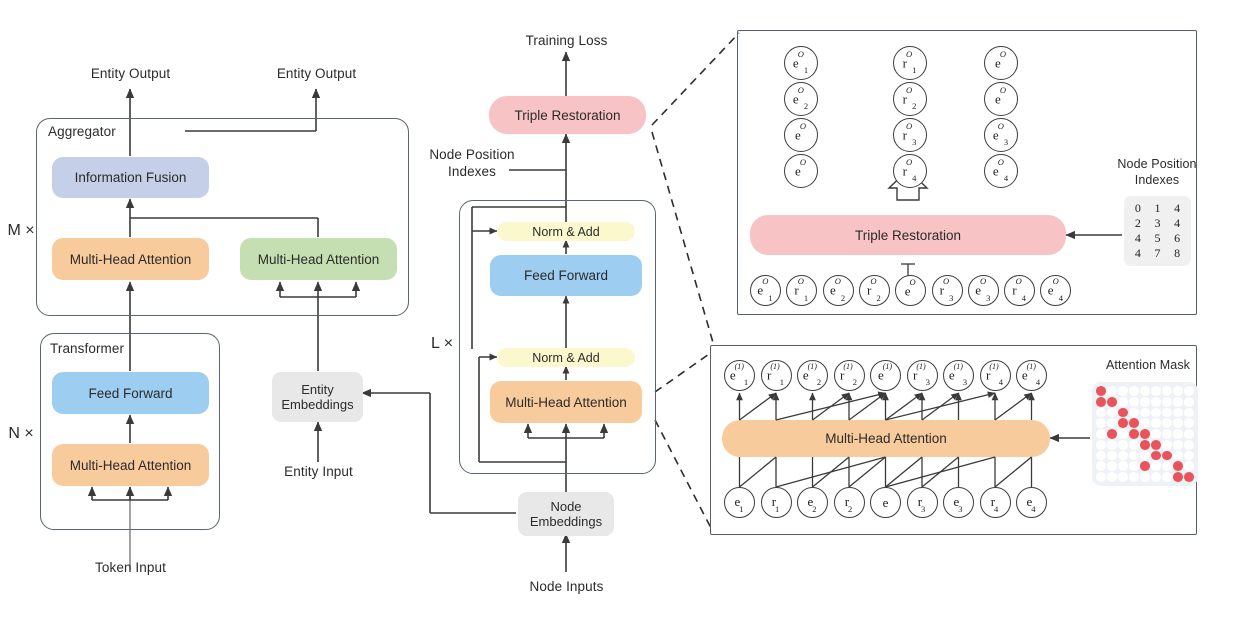 This screenshot has width=1242, height=618. What do you see at coordinates (1145, 423) in the screenshot?
I see `mask-cell-r4-c5` at bounding box center [1145, 423].